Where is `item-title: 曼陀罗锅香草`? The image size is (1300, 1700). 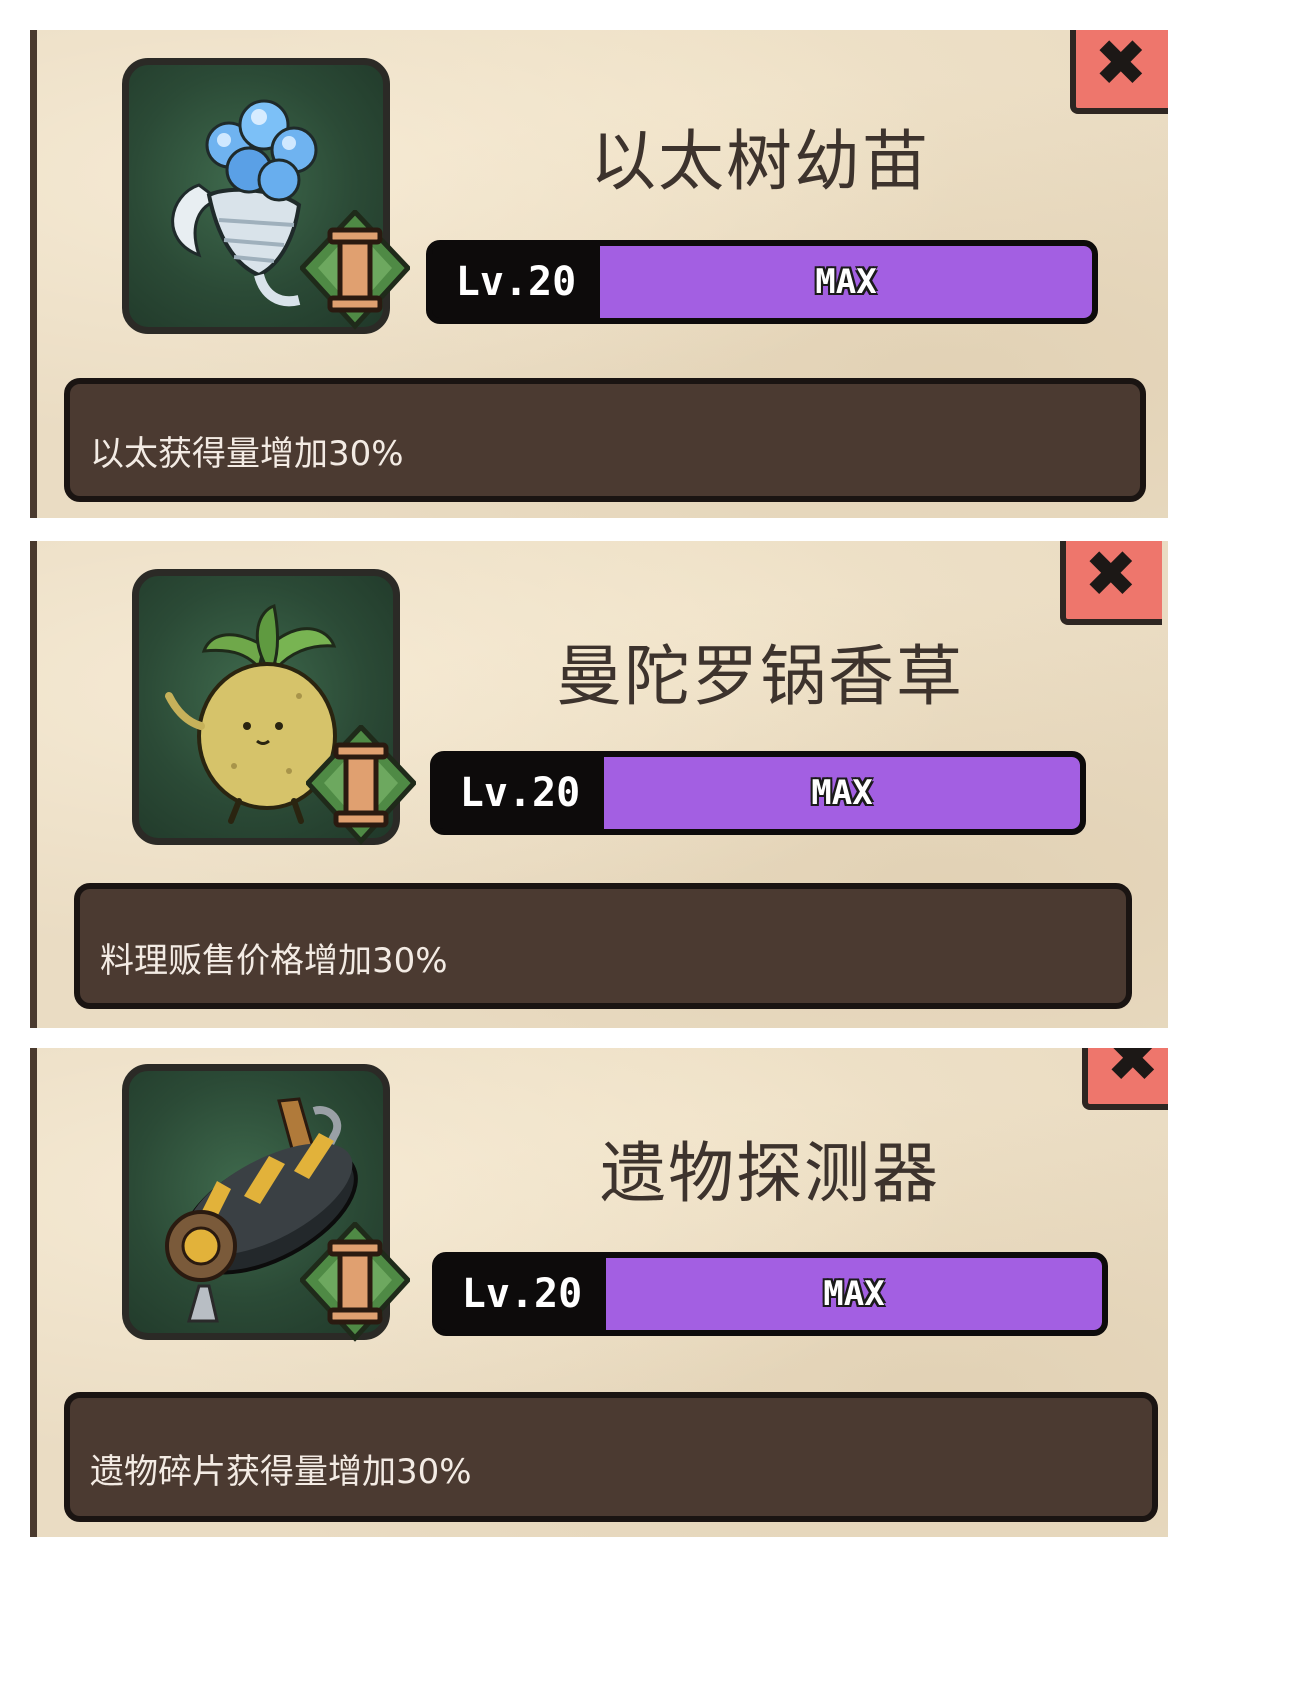
item-title: 曼陀罗锅香草 is located at coordinates (760, 676).